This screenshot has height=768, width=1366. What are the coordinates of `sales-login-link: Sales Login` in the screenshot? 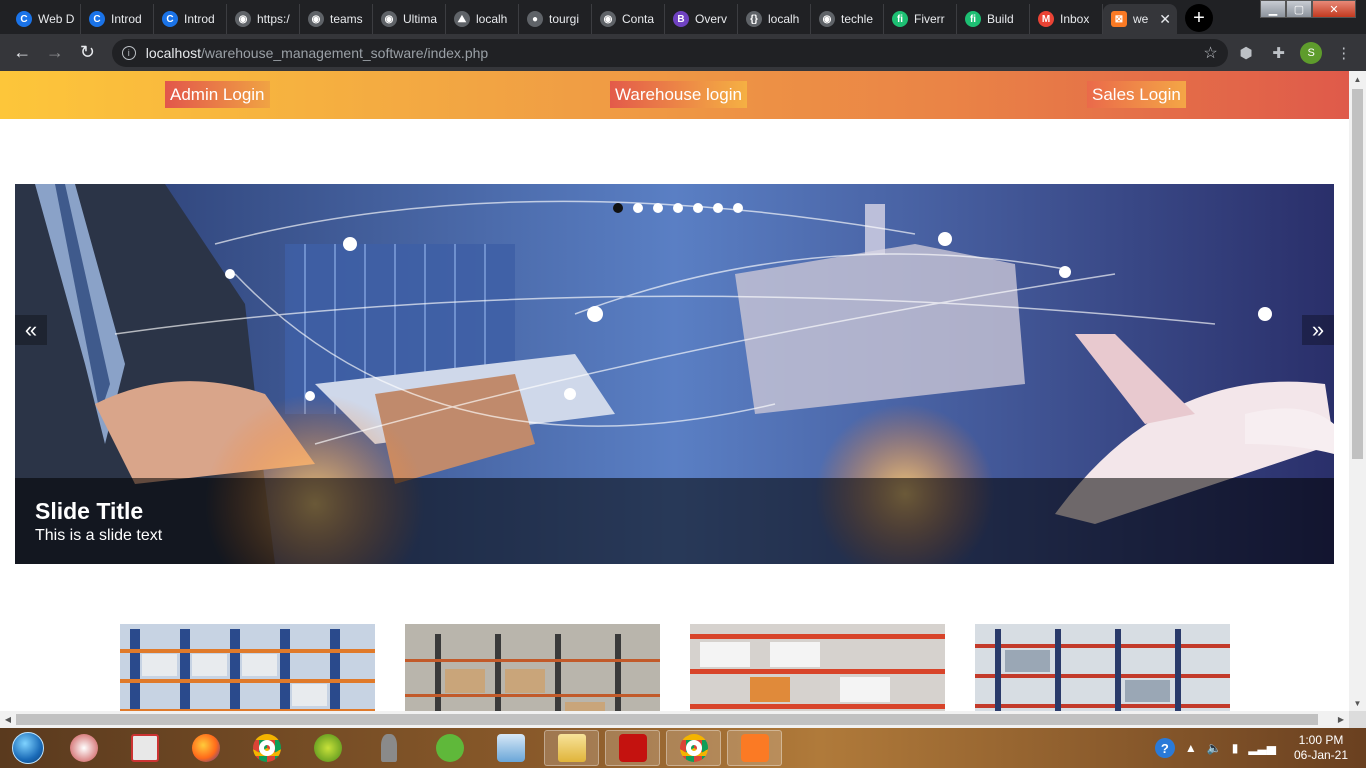 It's located at (1136, 94).